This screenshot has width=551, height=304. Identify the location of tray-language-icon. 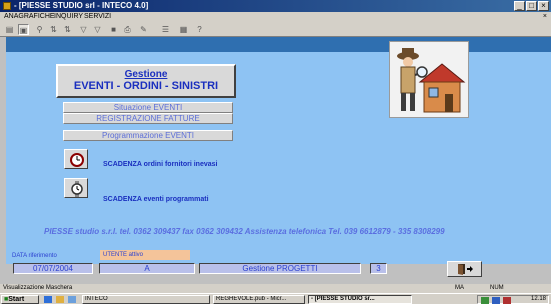
(496, 300).